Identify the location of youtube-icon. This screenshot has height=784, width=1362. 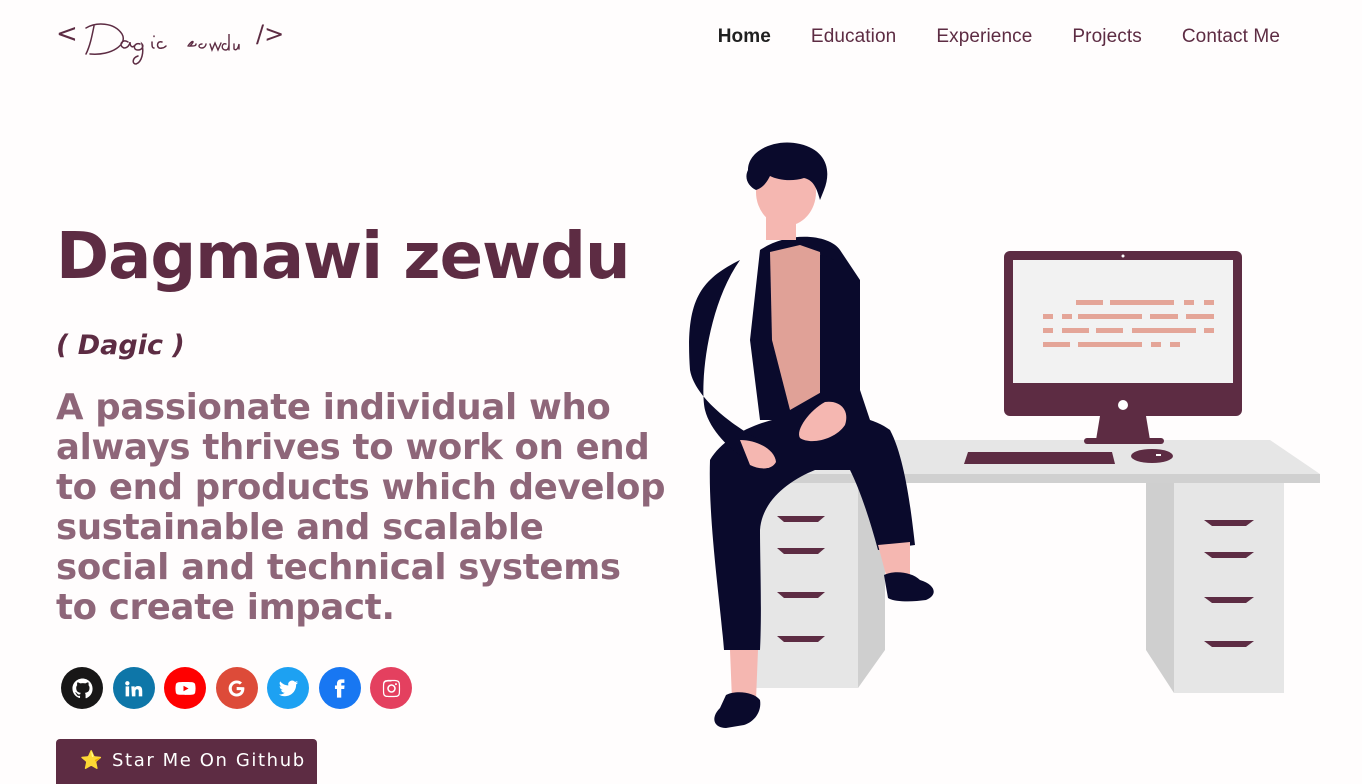
(185, 688).